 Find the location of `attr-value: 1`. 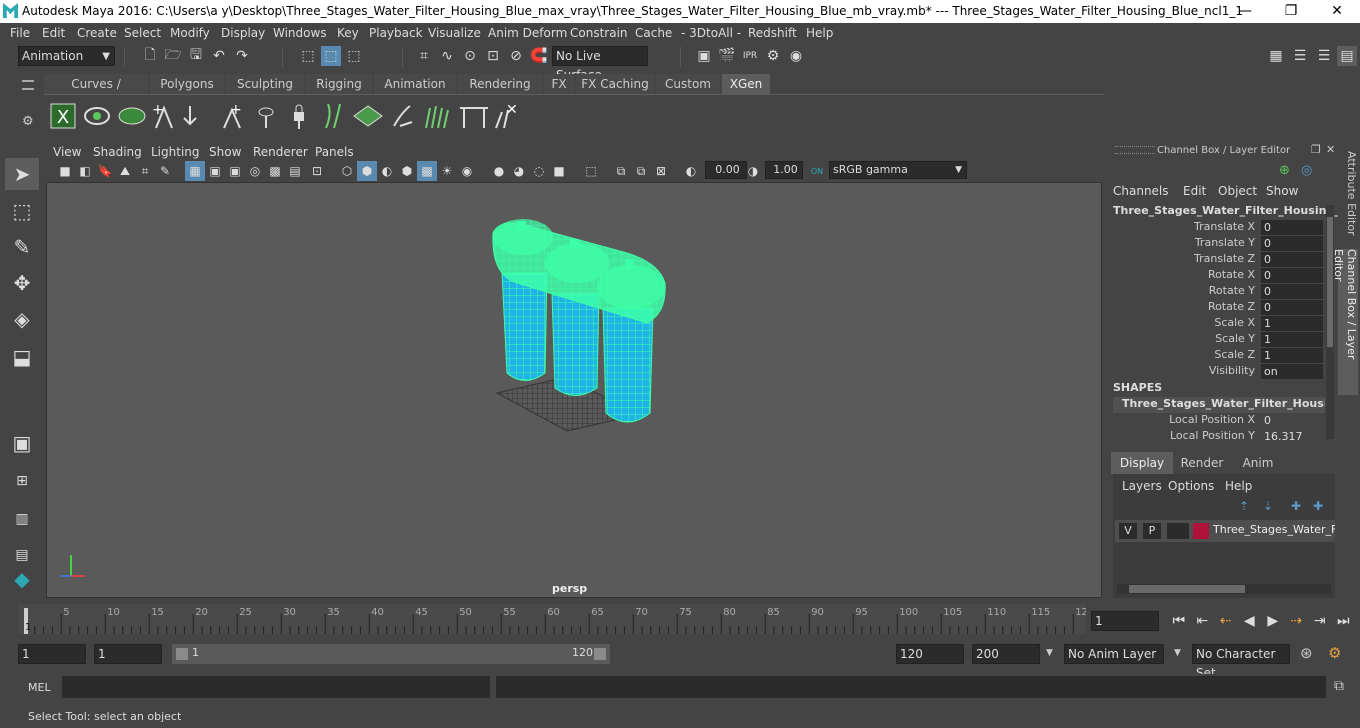

attr-value: 1 is located at coordinates (1292, 355).